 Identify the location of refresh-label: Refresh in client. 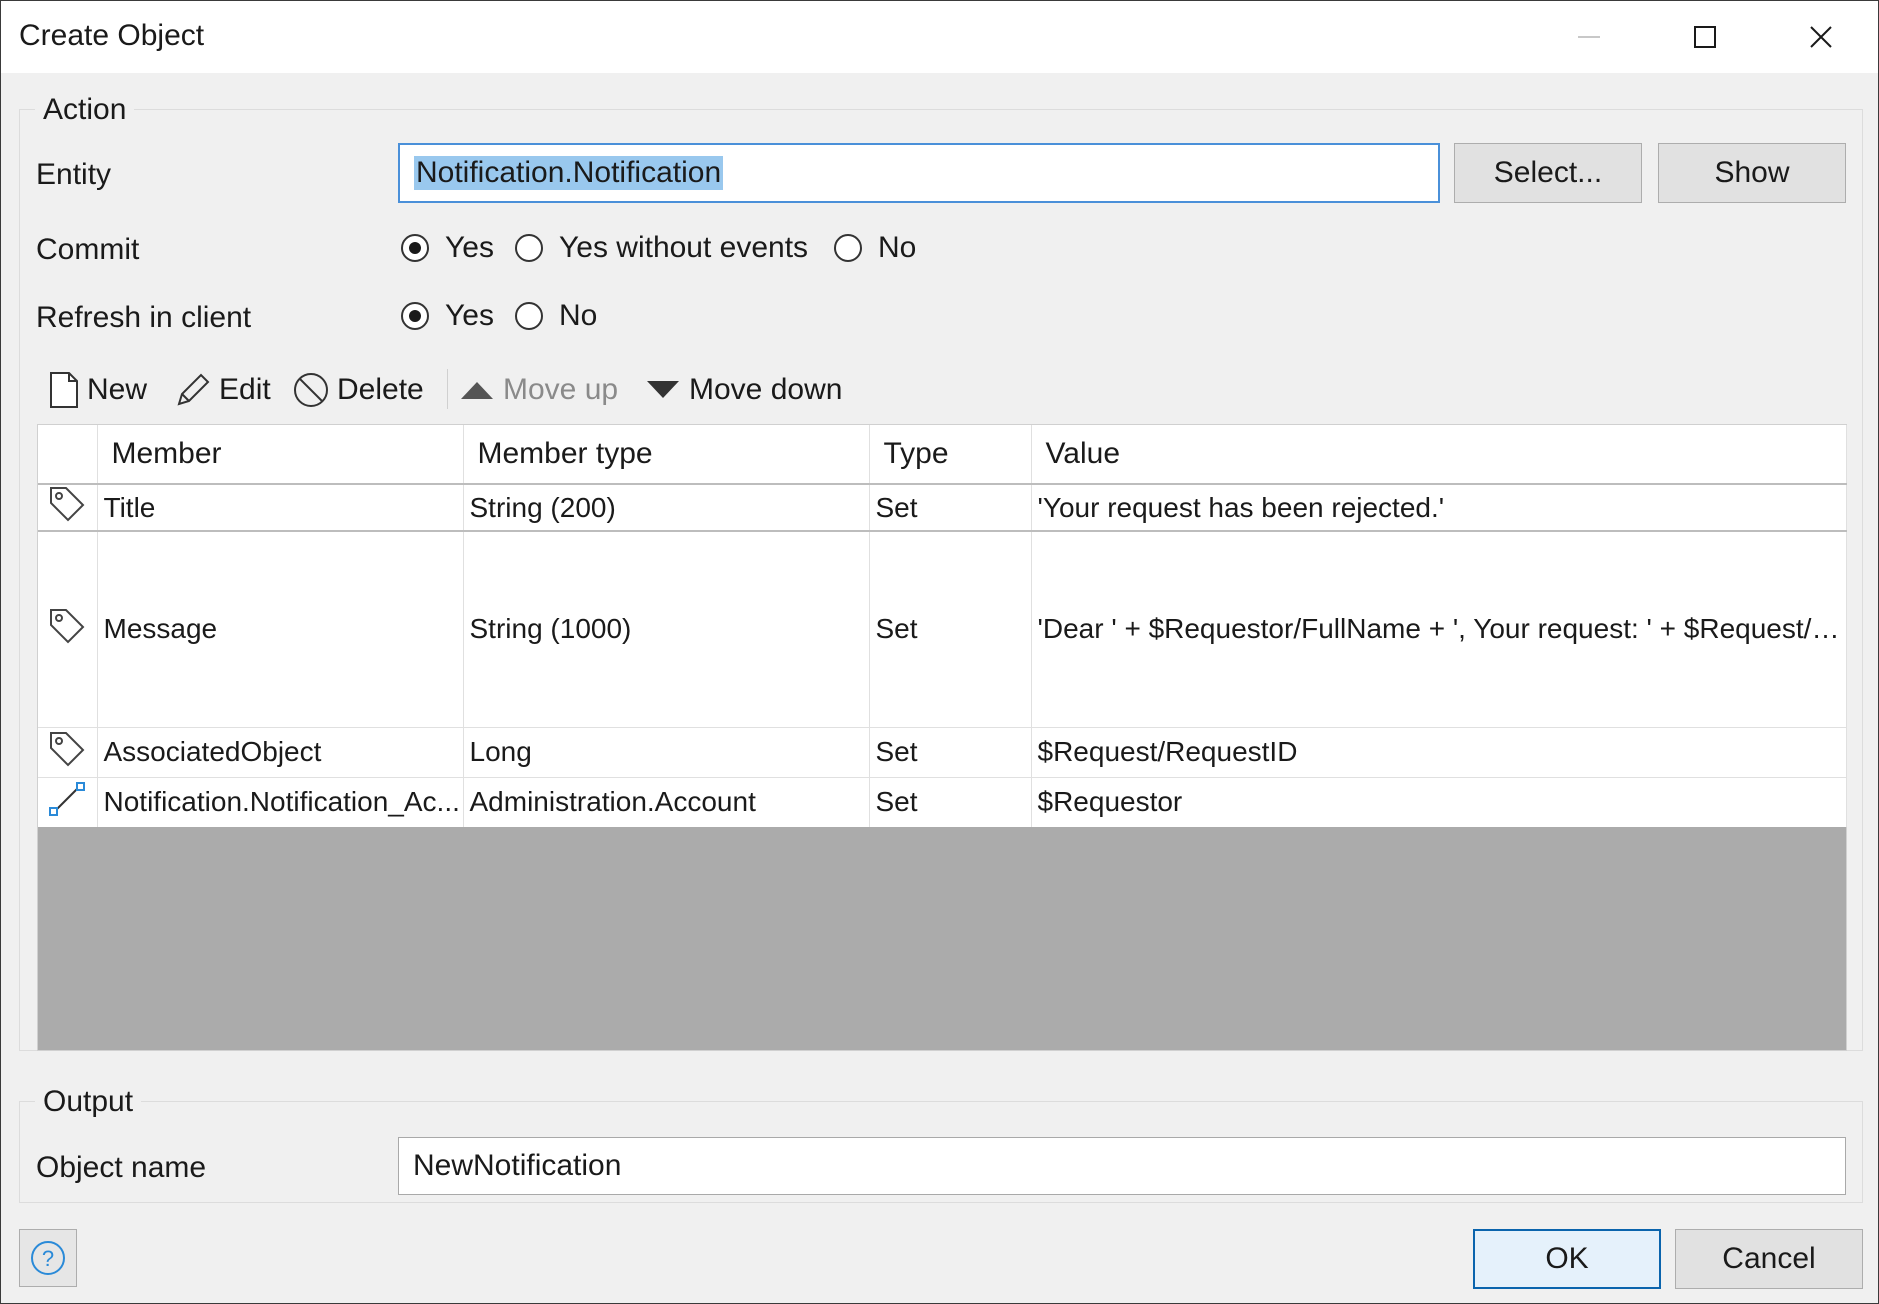
(144, 317).